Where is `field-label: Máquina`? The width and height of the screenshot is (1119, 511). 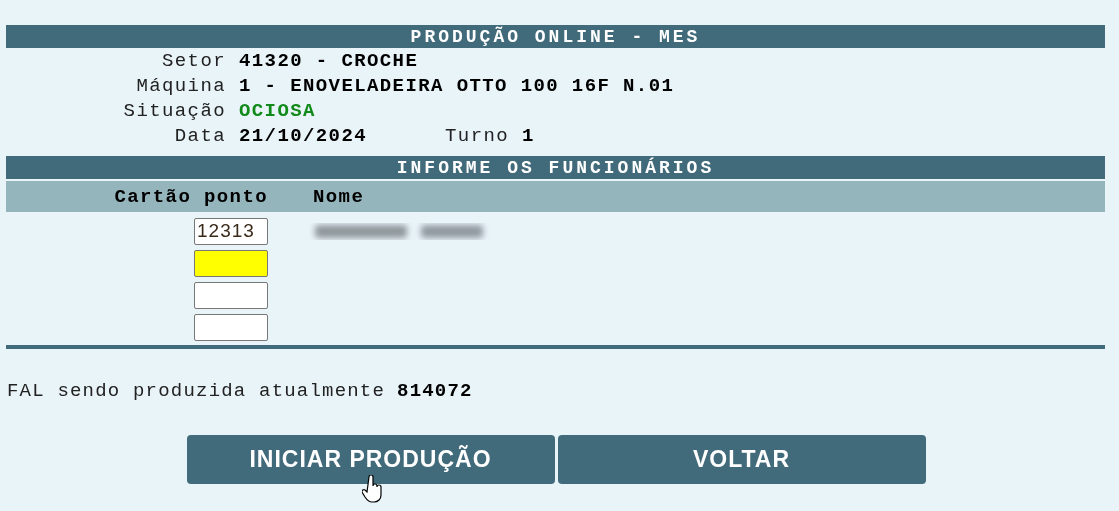
field-label: Máquina is located at coordinates (180, 86).